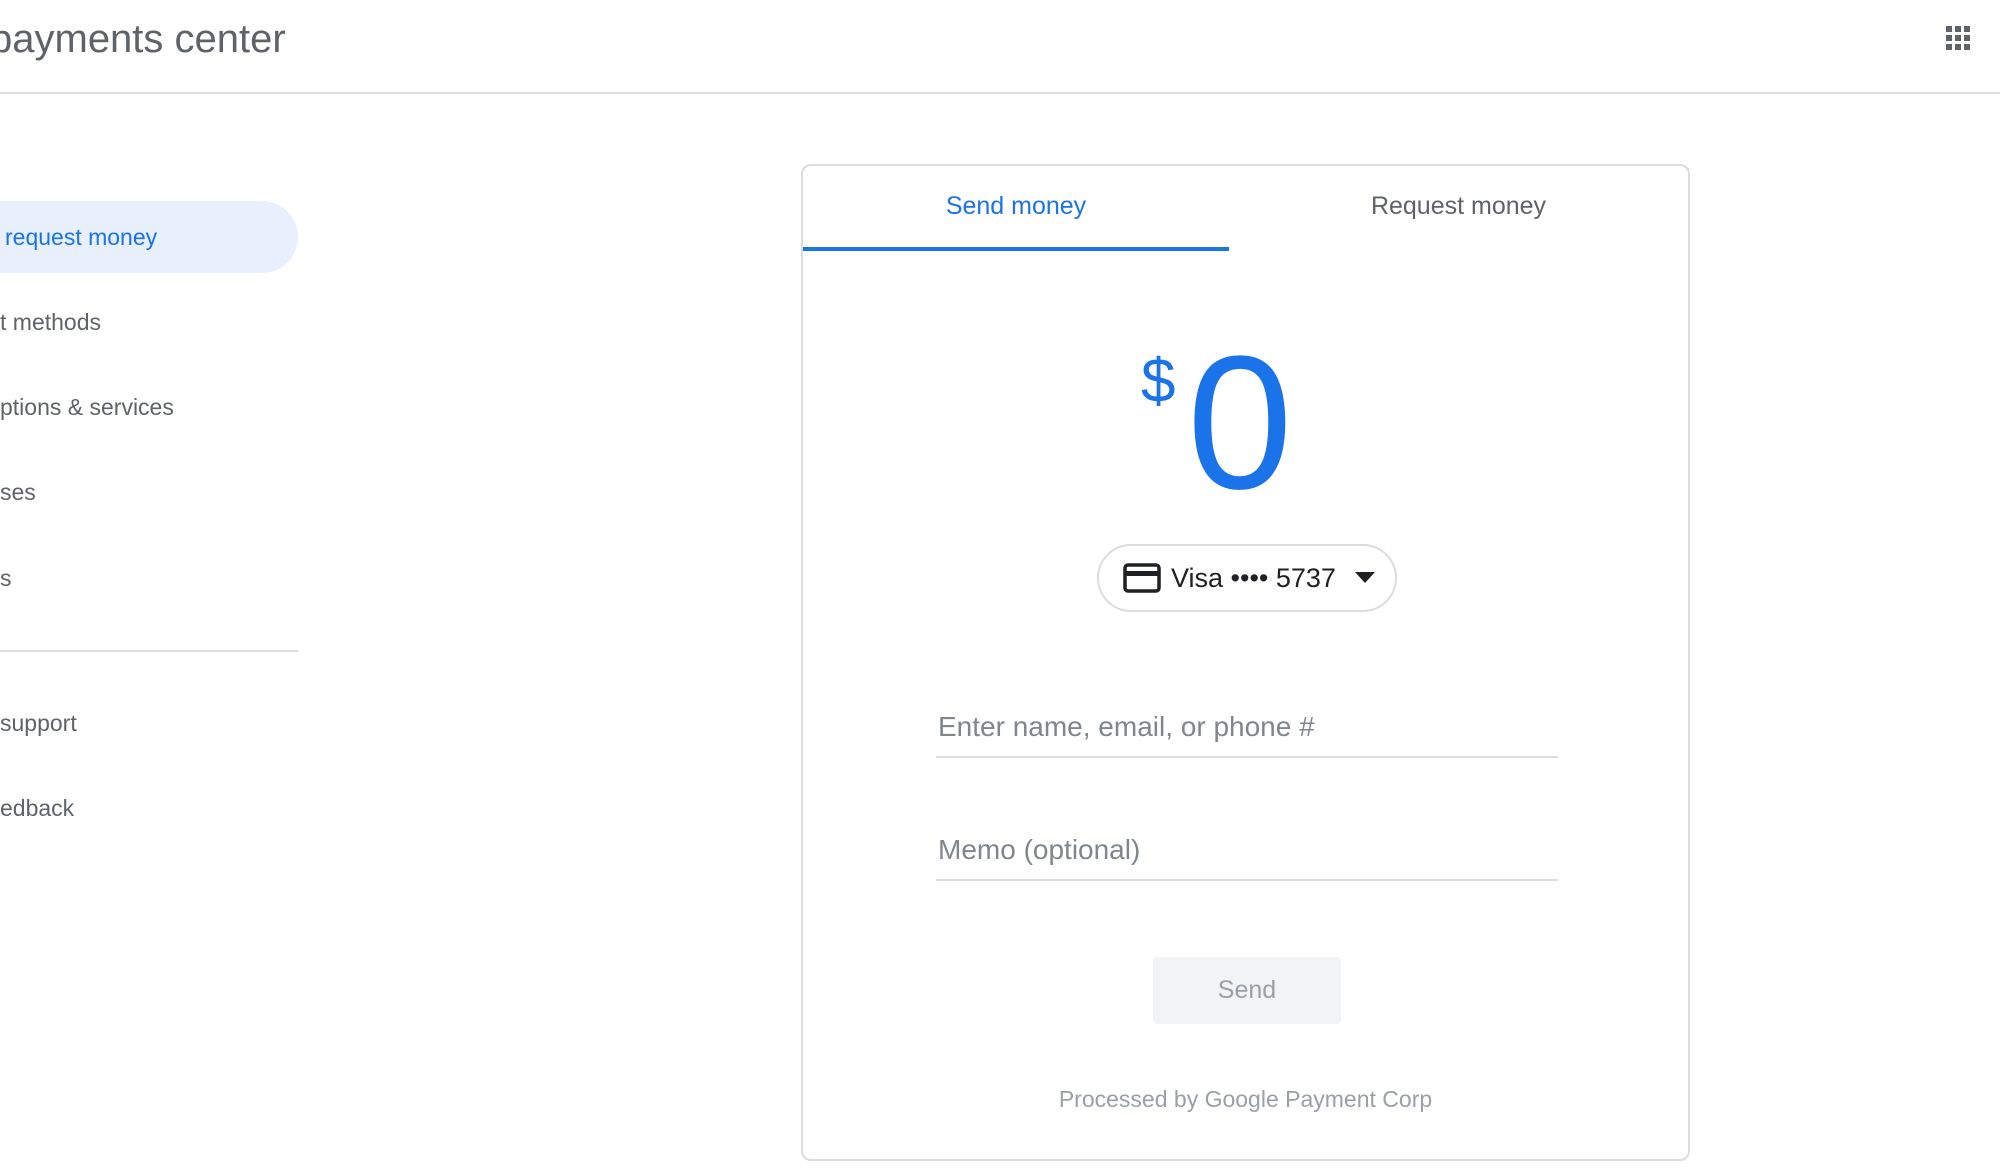 This screenshot has height=1168, width=2000. Describe the element at coordinates (1365, 578) in the screenshot. I see `chevron-down-icon` at that location.